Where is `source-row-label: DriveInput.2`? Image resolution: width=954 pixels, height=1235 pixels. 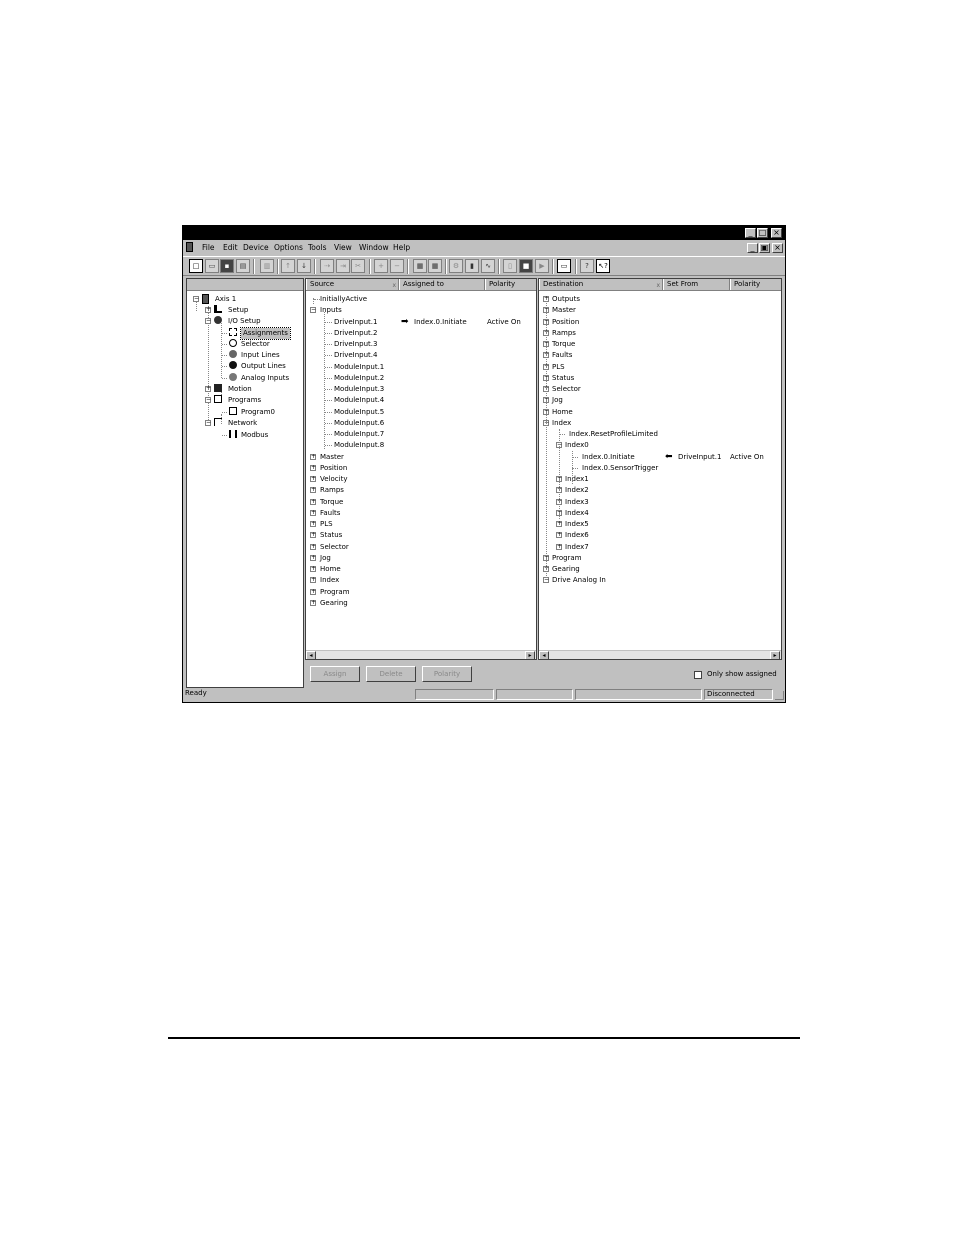
source-row-label: DriveInput.2 is located at coordinates (355, 333).